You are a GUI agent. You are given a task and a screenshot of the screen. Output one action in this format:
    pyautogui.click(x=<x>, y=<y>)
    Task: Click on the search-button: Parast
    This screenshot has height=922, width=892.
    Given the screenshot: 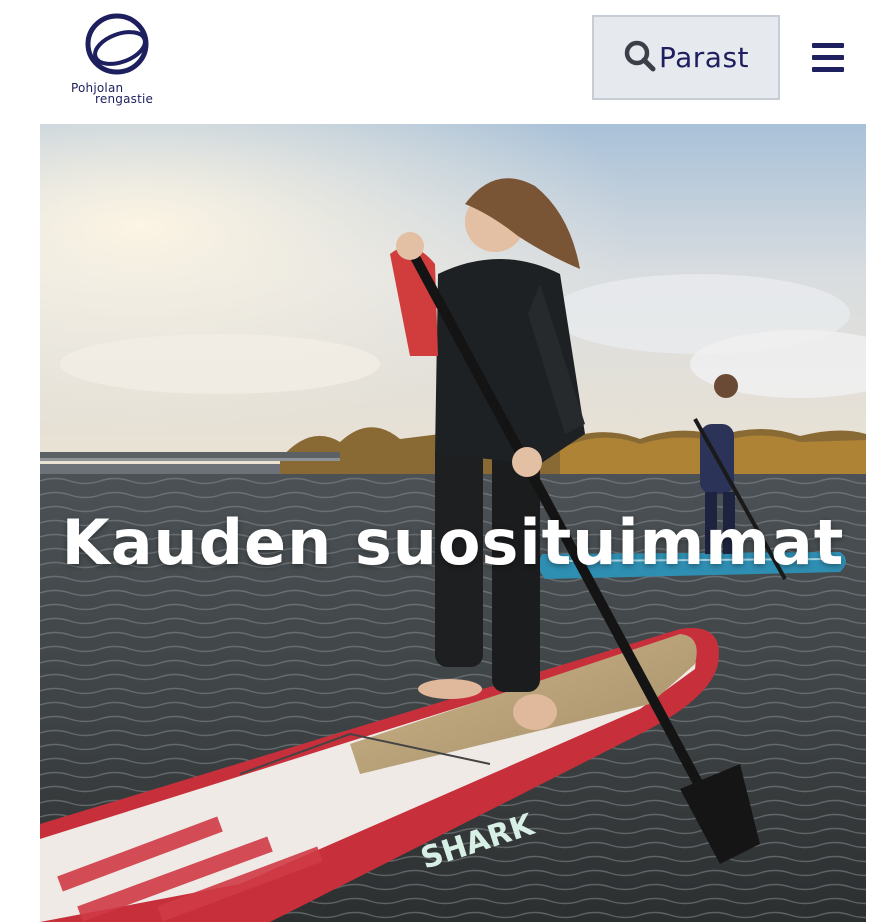 What is the action you would take?
    pyautogui.click(x=686, y=57)
    